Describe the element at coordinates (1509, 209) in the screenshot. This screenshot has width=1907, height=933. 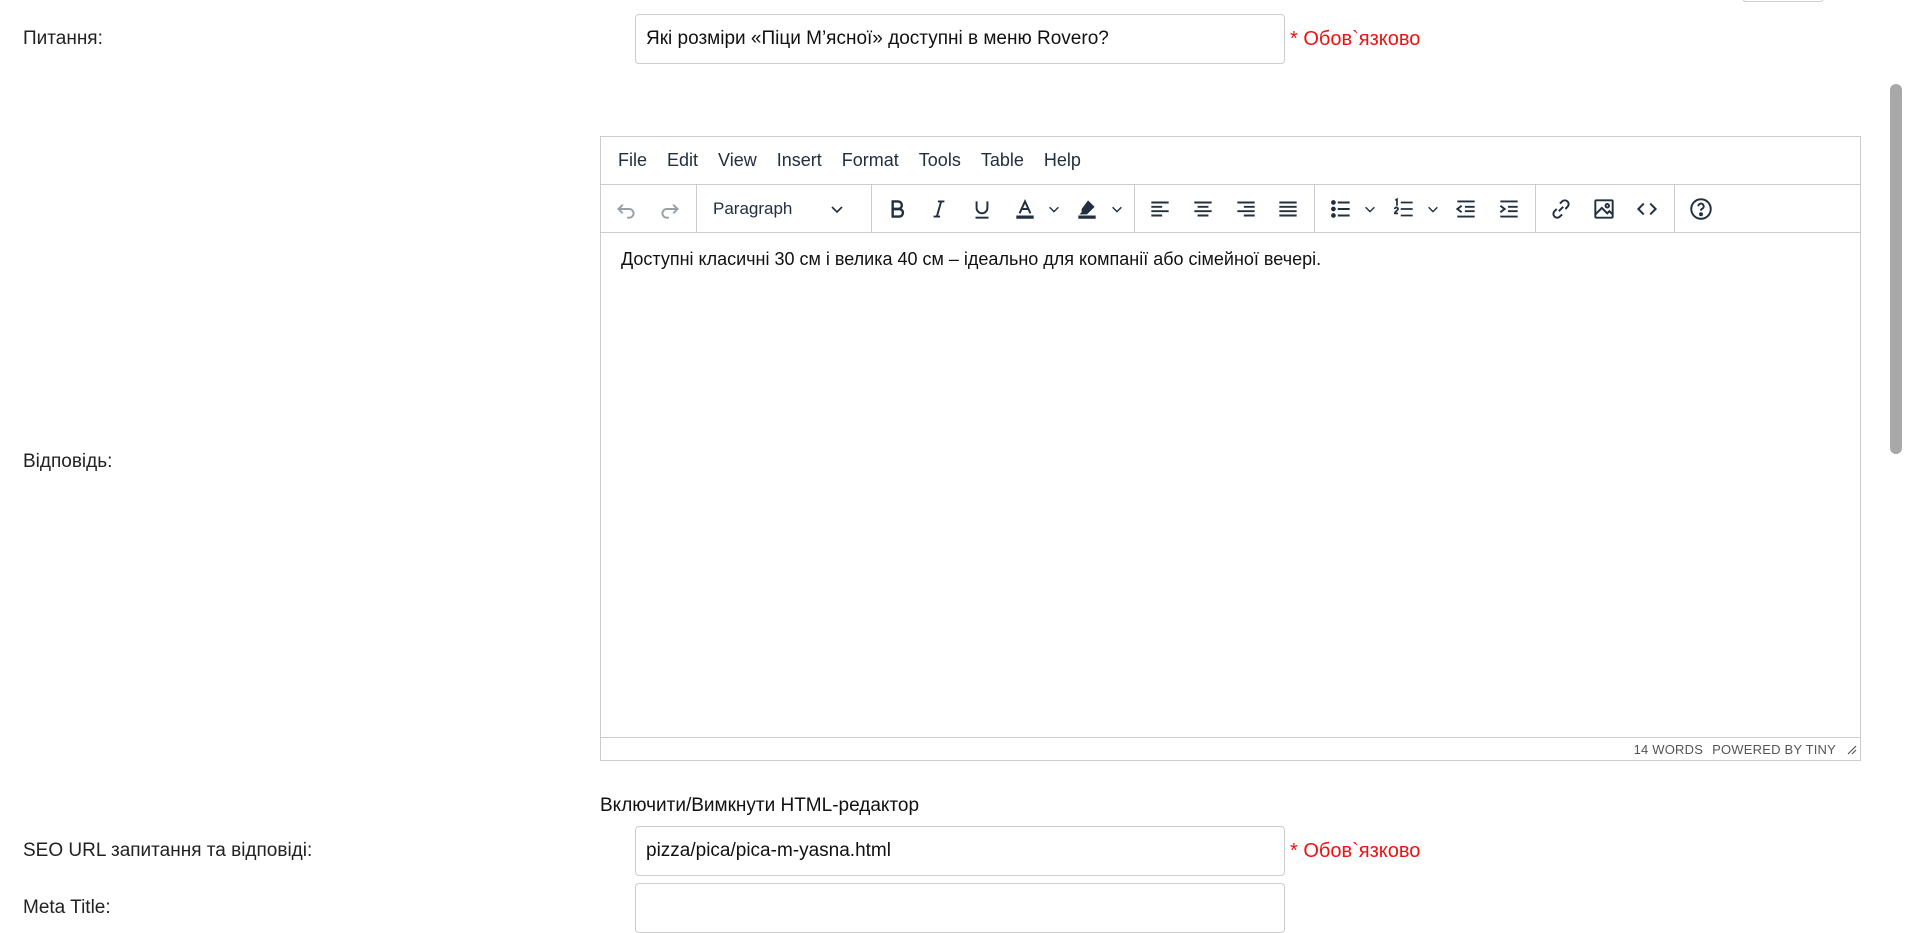
I see `indent-icon` at that location.